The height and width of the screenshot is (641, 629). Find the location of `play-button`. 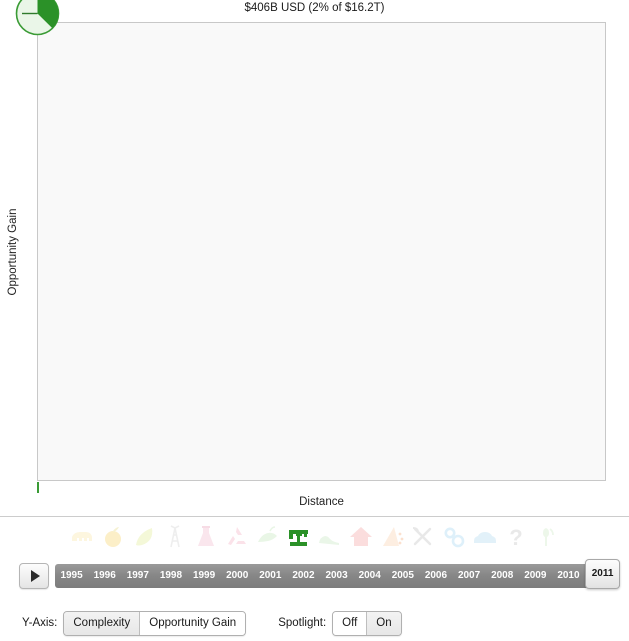

play-button is located at coordinates (34, 576).